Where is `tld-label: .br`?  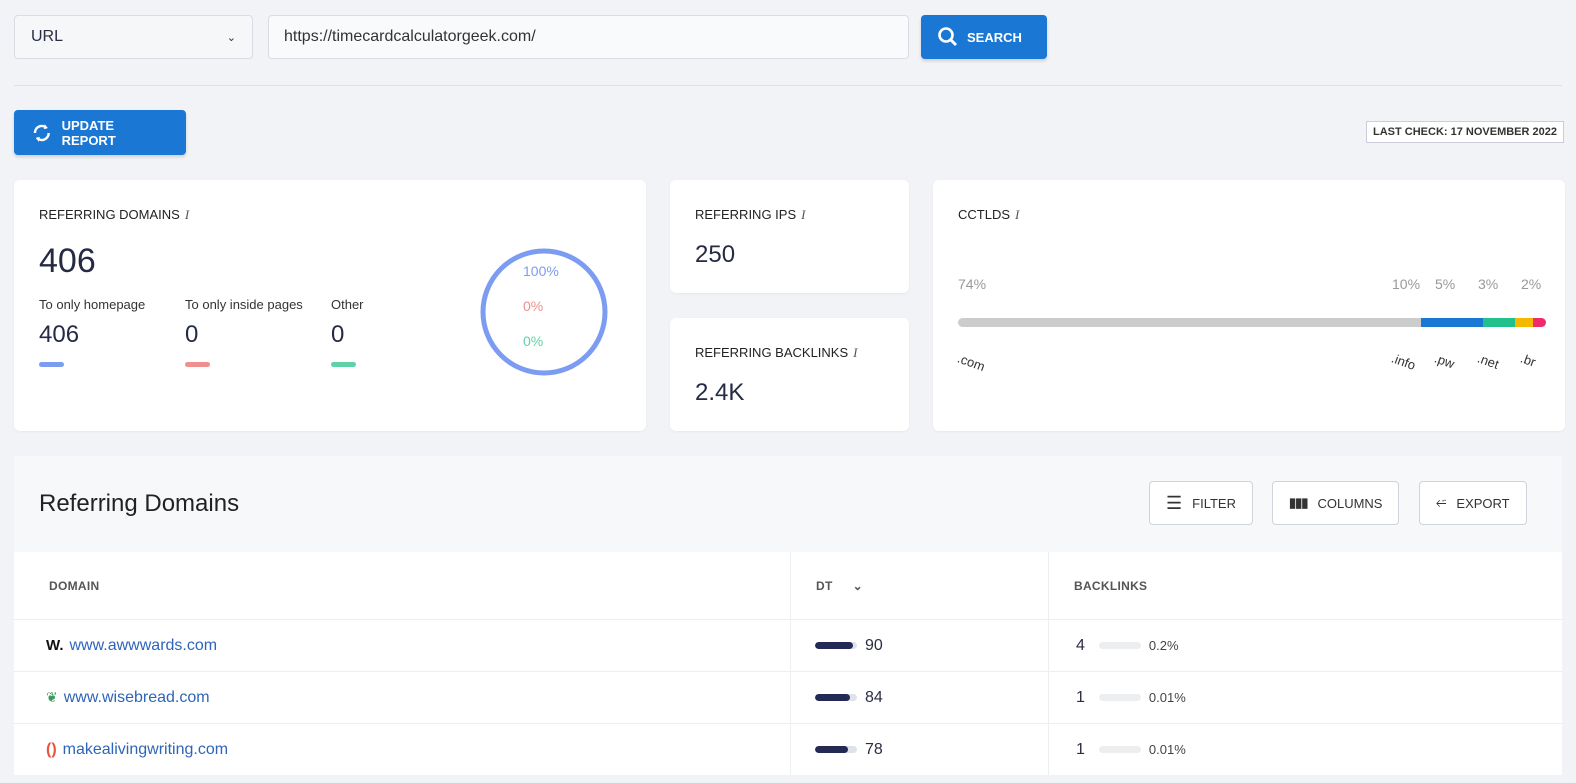 tld-label: .br is located at coordinates (1528, 360).